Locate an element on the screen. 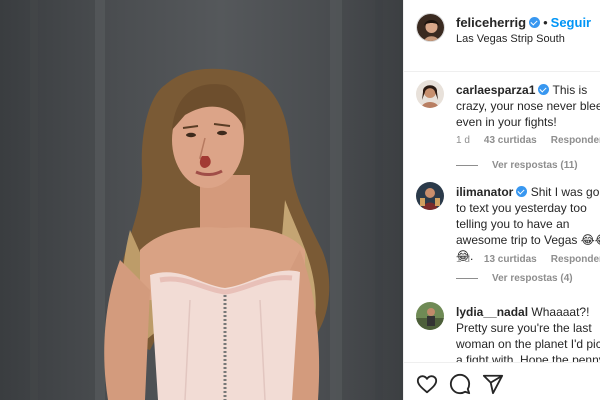  follow-button: Seguir is located at coordinates (571, 22).